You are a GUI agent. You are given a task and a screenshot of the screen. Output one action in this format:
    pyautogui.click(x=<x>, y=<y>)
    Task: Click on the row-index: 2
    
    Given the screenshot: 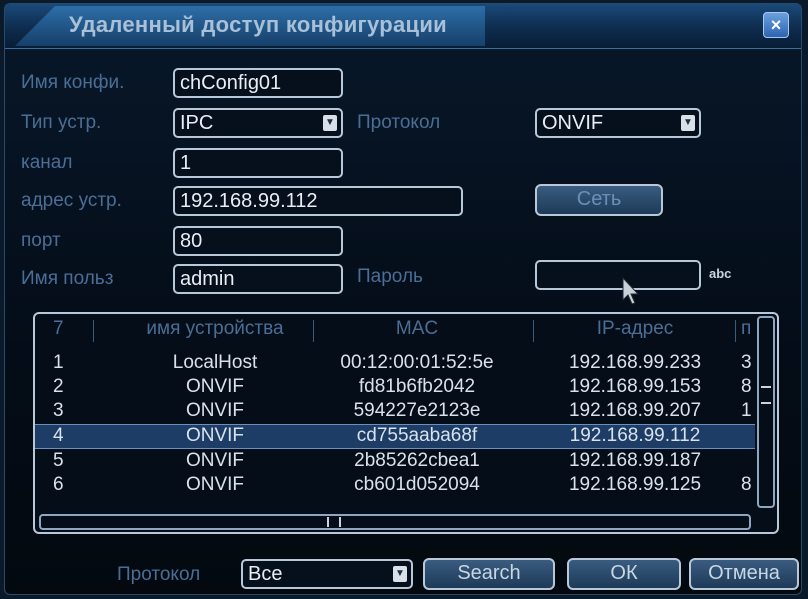 What is the action you would take?
    pyautogui.click(x=58, y=386)
    